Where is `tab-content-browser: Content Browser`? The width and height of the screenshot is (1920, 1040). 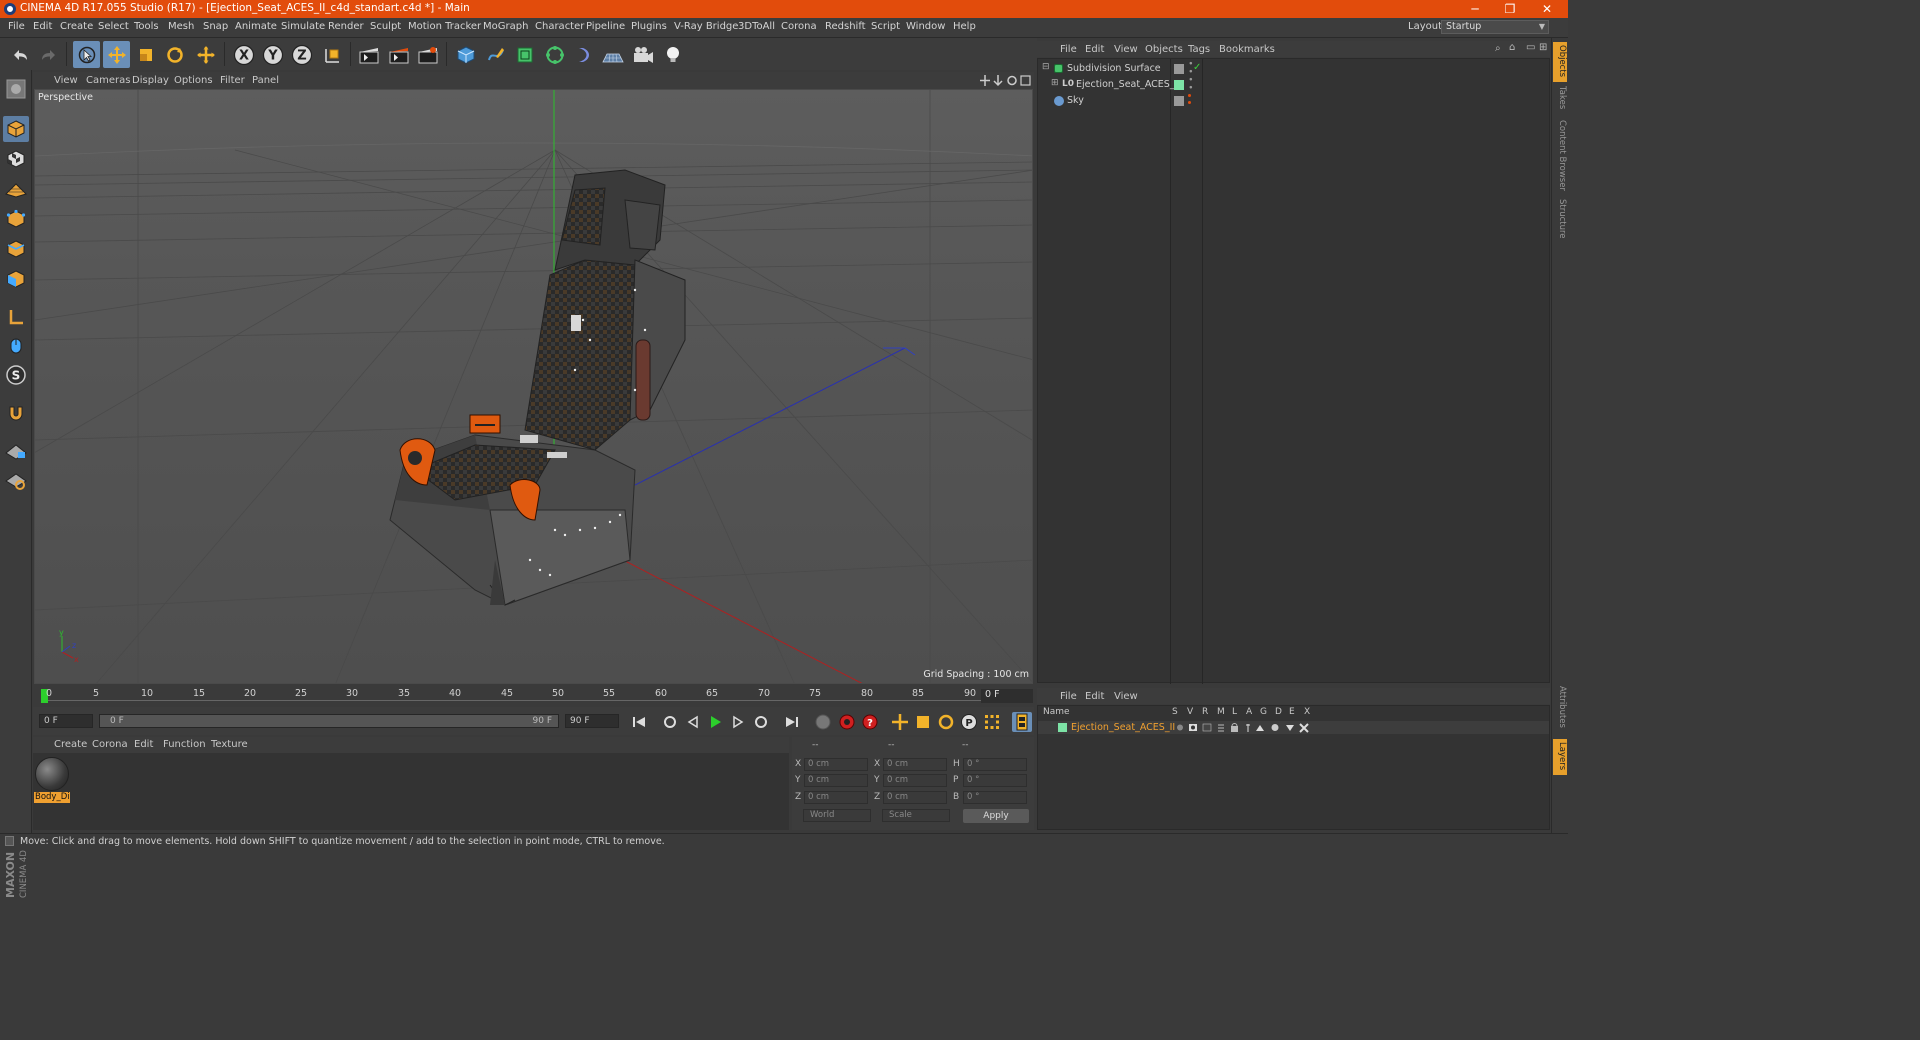
tab-content-browser: Content Browser is located at coordinates (1560, 158).